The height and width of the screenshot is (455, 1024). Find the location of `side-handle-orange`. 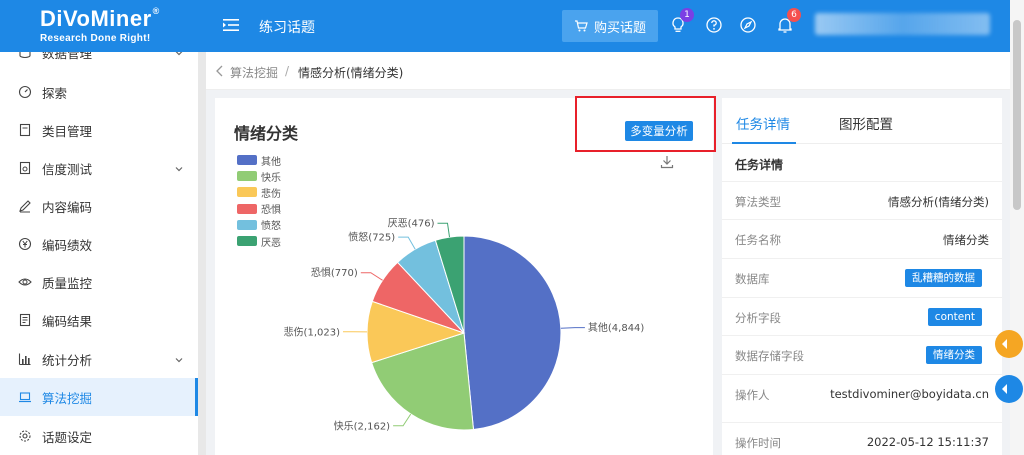

side-handle-orange is located at coordinates (1009, 344).